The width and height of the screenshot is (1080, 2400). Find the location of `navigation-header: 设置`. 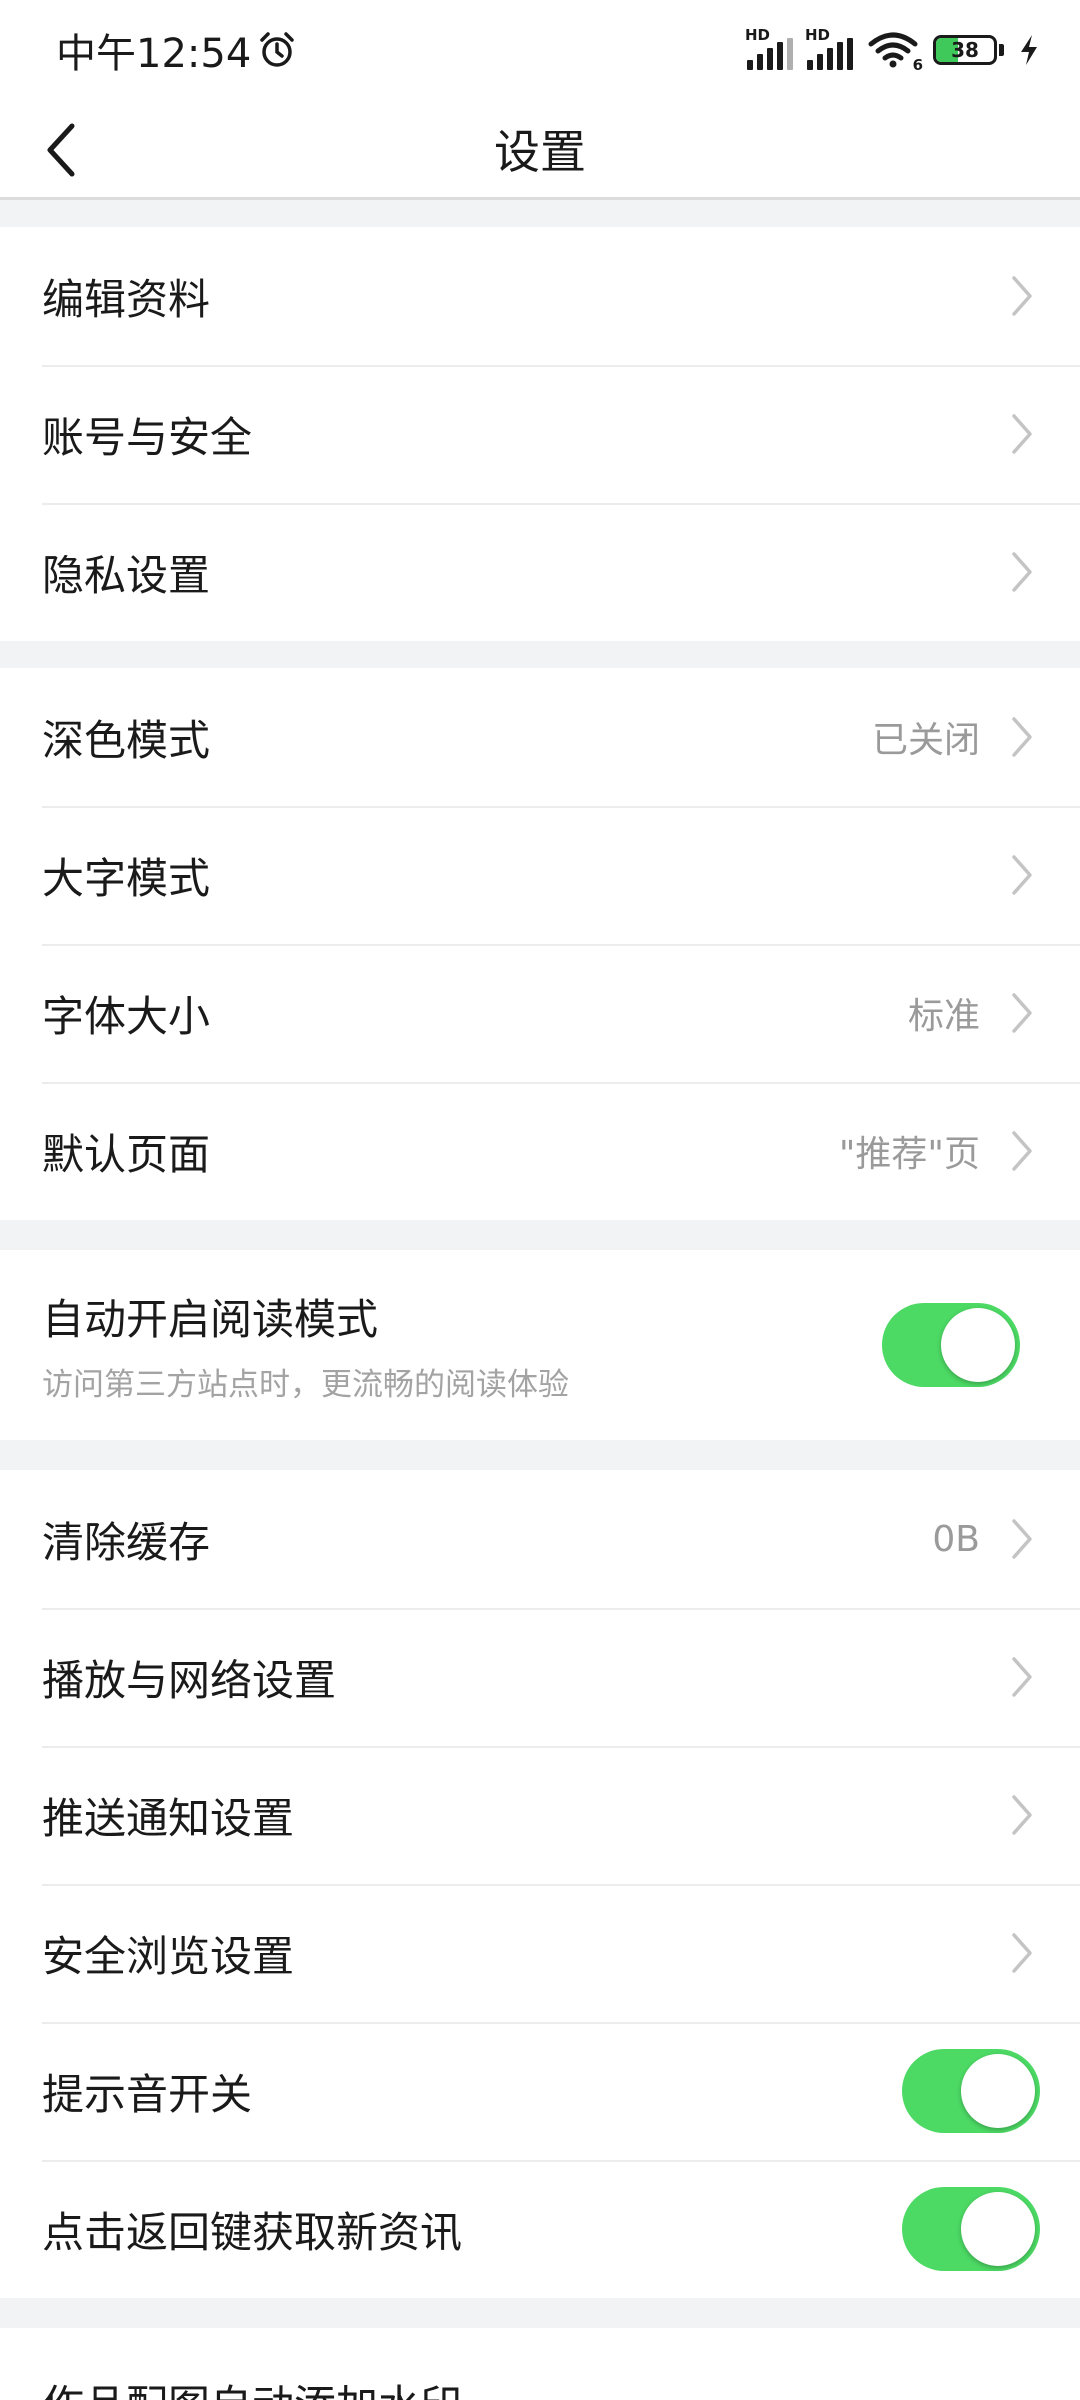

navigation-header: 设置 is located at coordinates (540, 150).